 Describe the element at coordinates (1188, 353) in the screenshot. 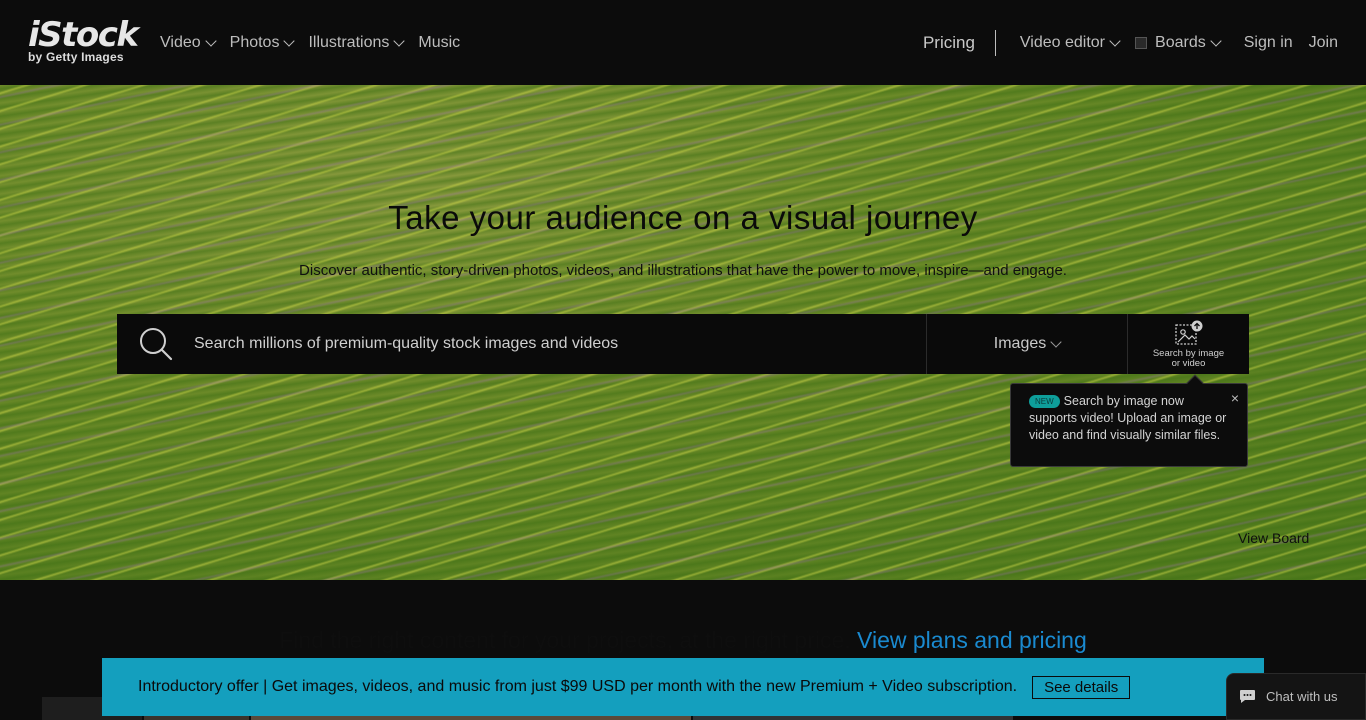

I see `search-by-image-label-line1: Search by image` at that location.